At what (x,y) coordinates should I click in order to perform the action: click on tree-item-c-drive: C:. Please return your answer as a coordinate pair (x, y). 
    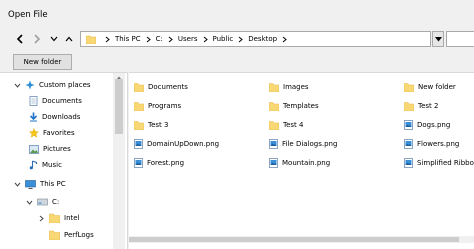
    Looking at the image, I should click on (42, 202).